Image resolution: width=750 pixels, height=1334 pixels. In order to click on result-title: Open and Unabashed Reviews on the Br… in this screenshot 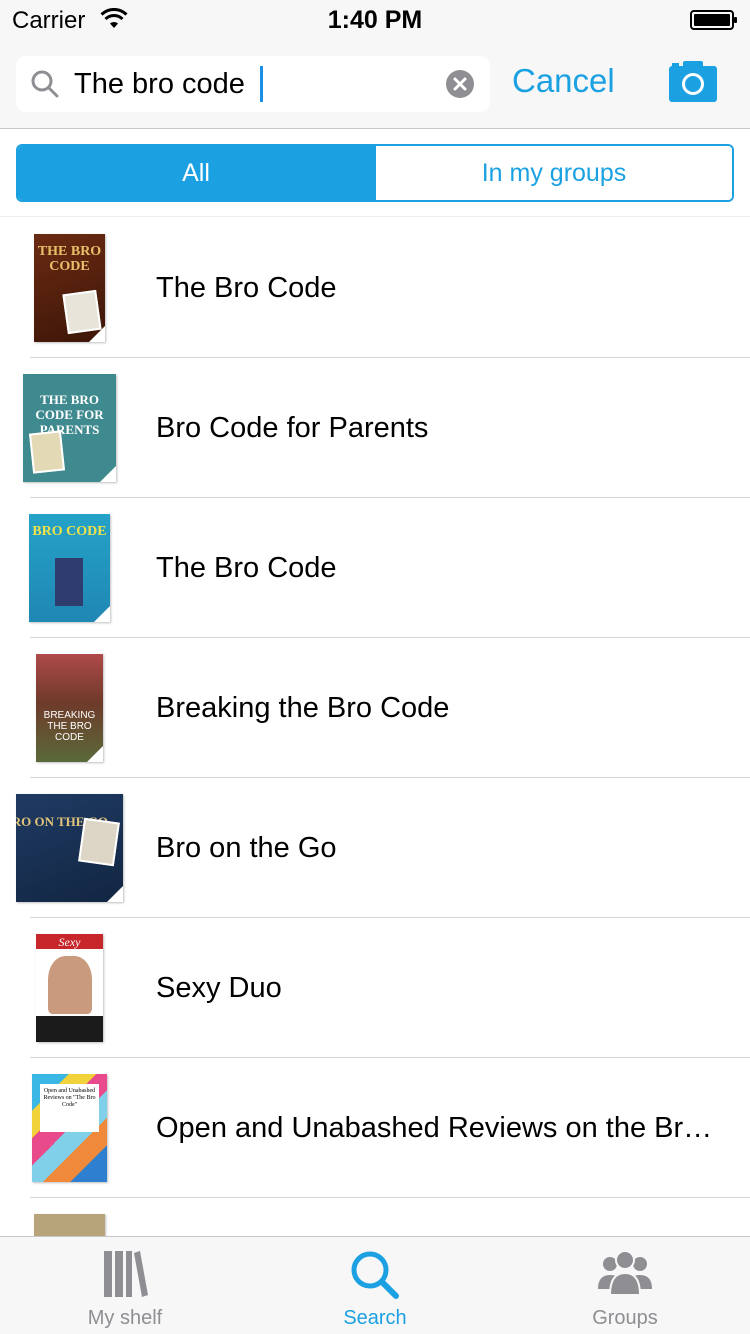, I will do `click(434, 1128)`.